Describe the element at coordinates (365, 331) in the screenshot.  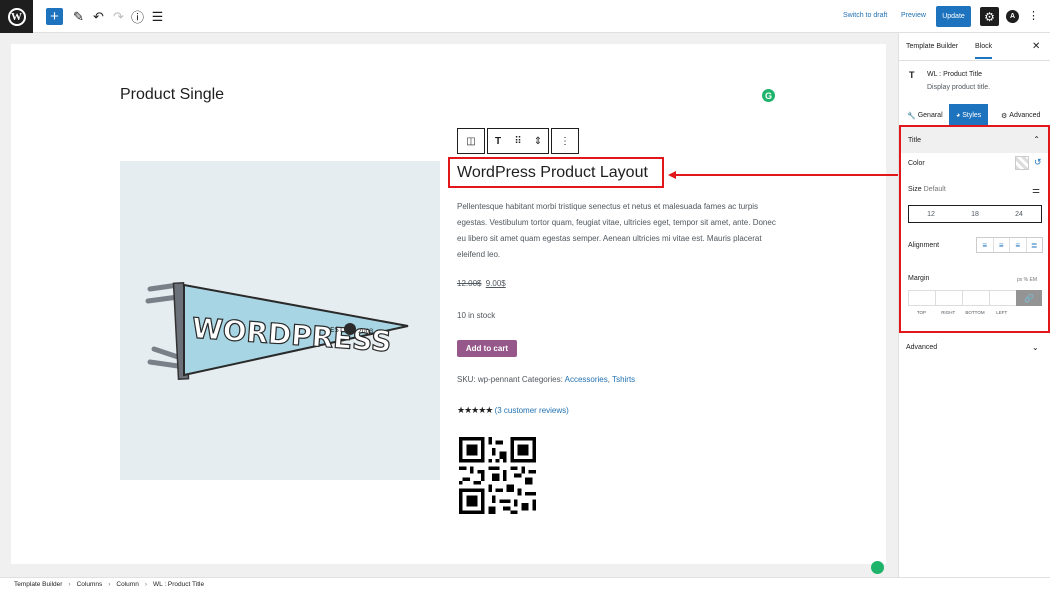
I see `pennant-year: 2003` at that location.